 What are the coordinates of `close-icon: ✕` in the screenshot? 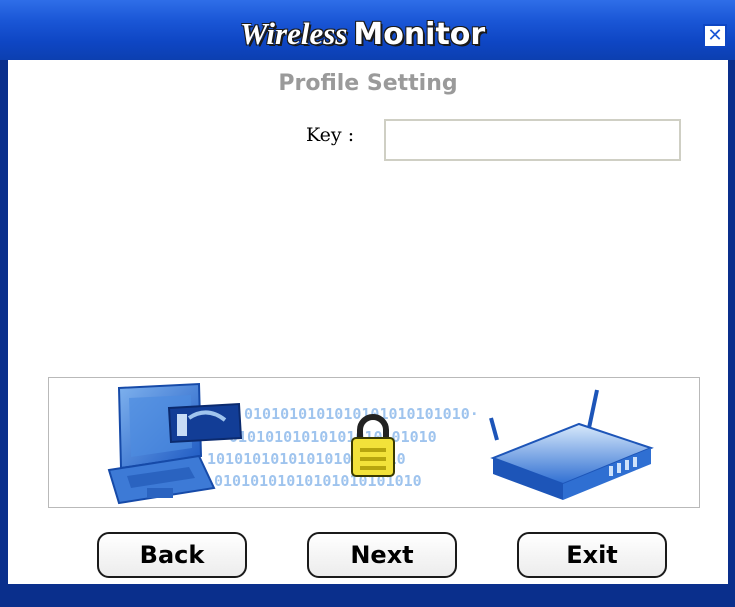 It's located at (715, 35).